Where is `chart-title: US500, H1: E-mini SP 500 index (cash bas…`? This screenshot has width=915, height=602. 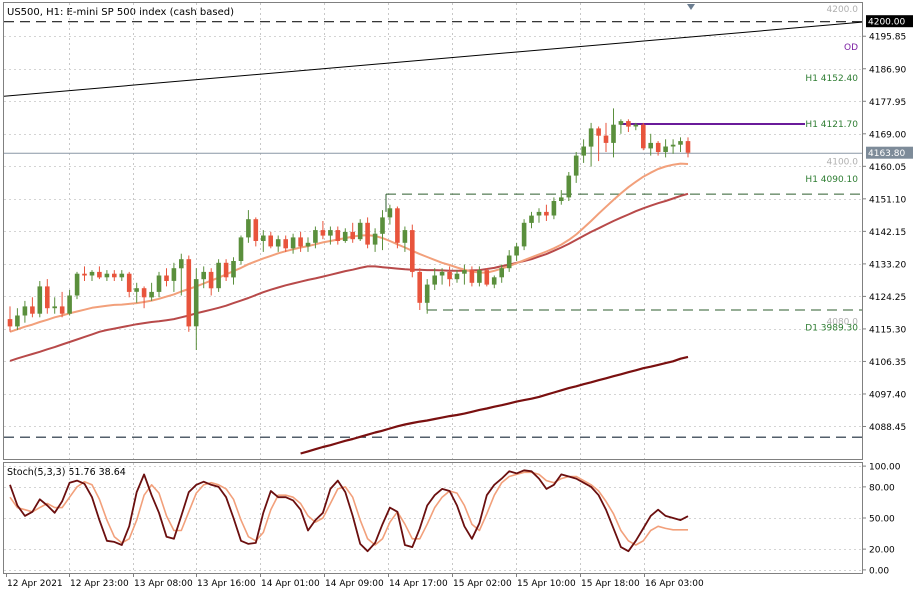
chart-title: US500, H1: E-mini SP 500 index (cash bas… is located at coordinates (120, 12).